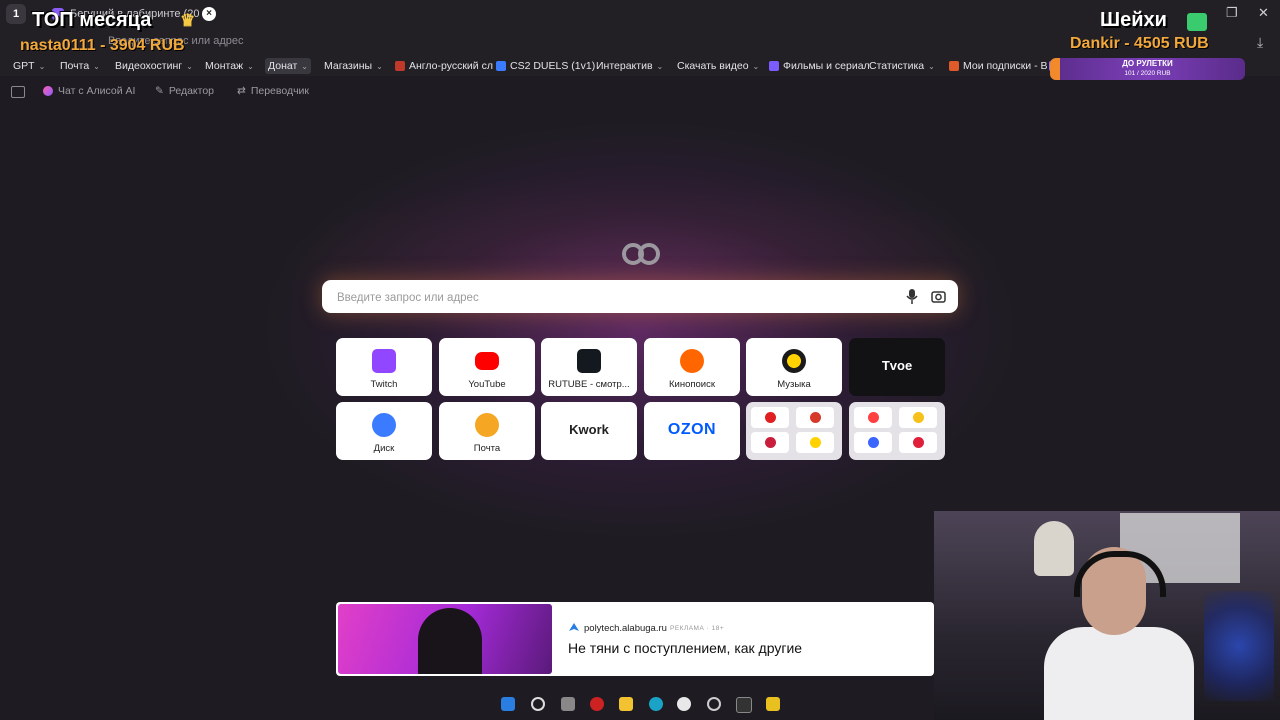 This screenshot has width=1280, height=720. Describe the element at coordinates (684, 704) in the screenshot. I see `yandex-browser-icon` at that location.